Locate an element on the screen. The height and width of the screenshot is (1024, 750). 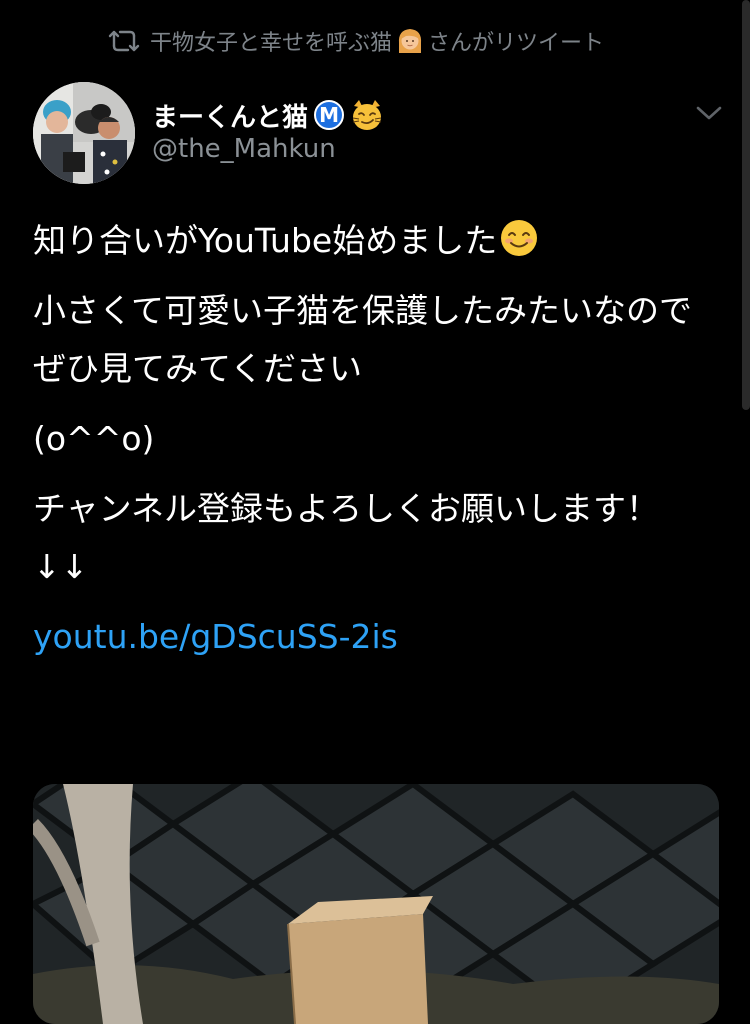
retweeter-name: 干物女子と幸せを呼ぶ猫 is located at coordinates (271, 41).